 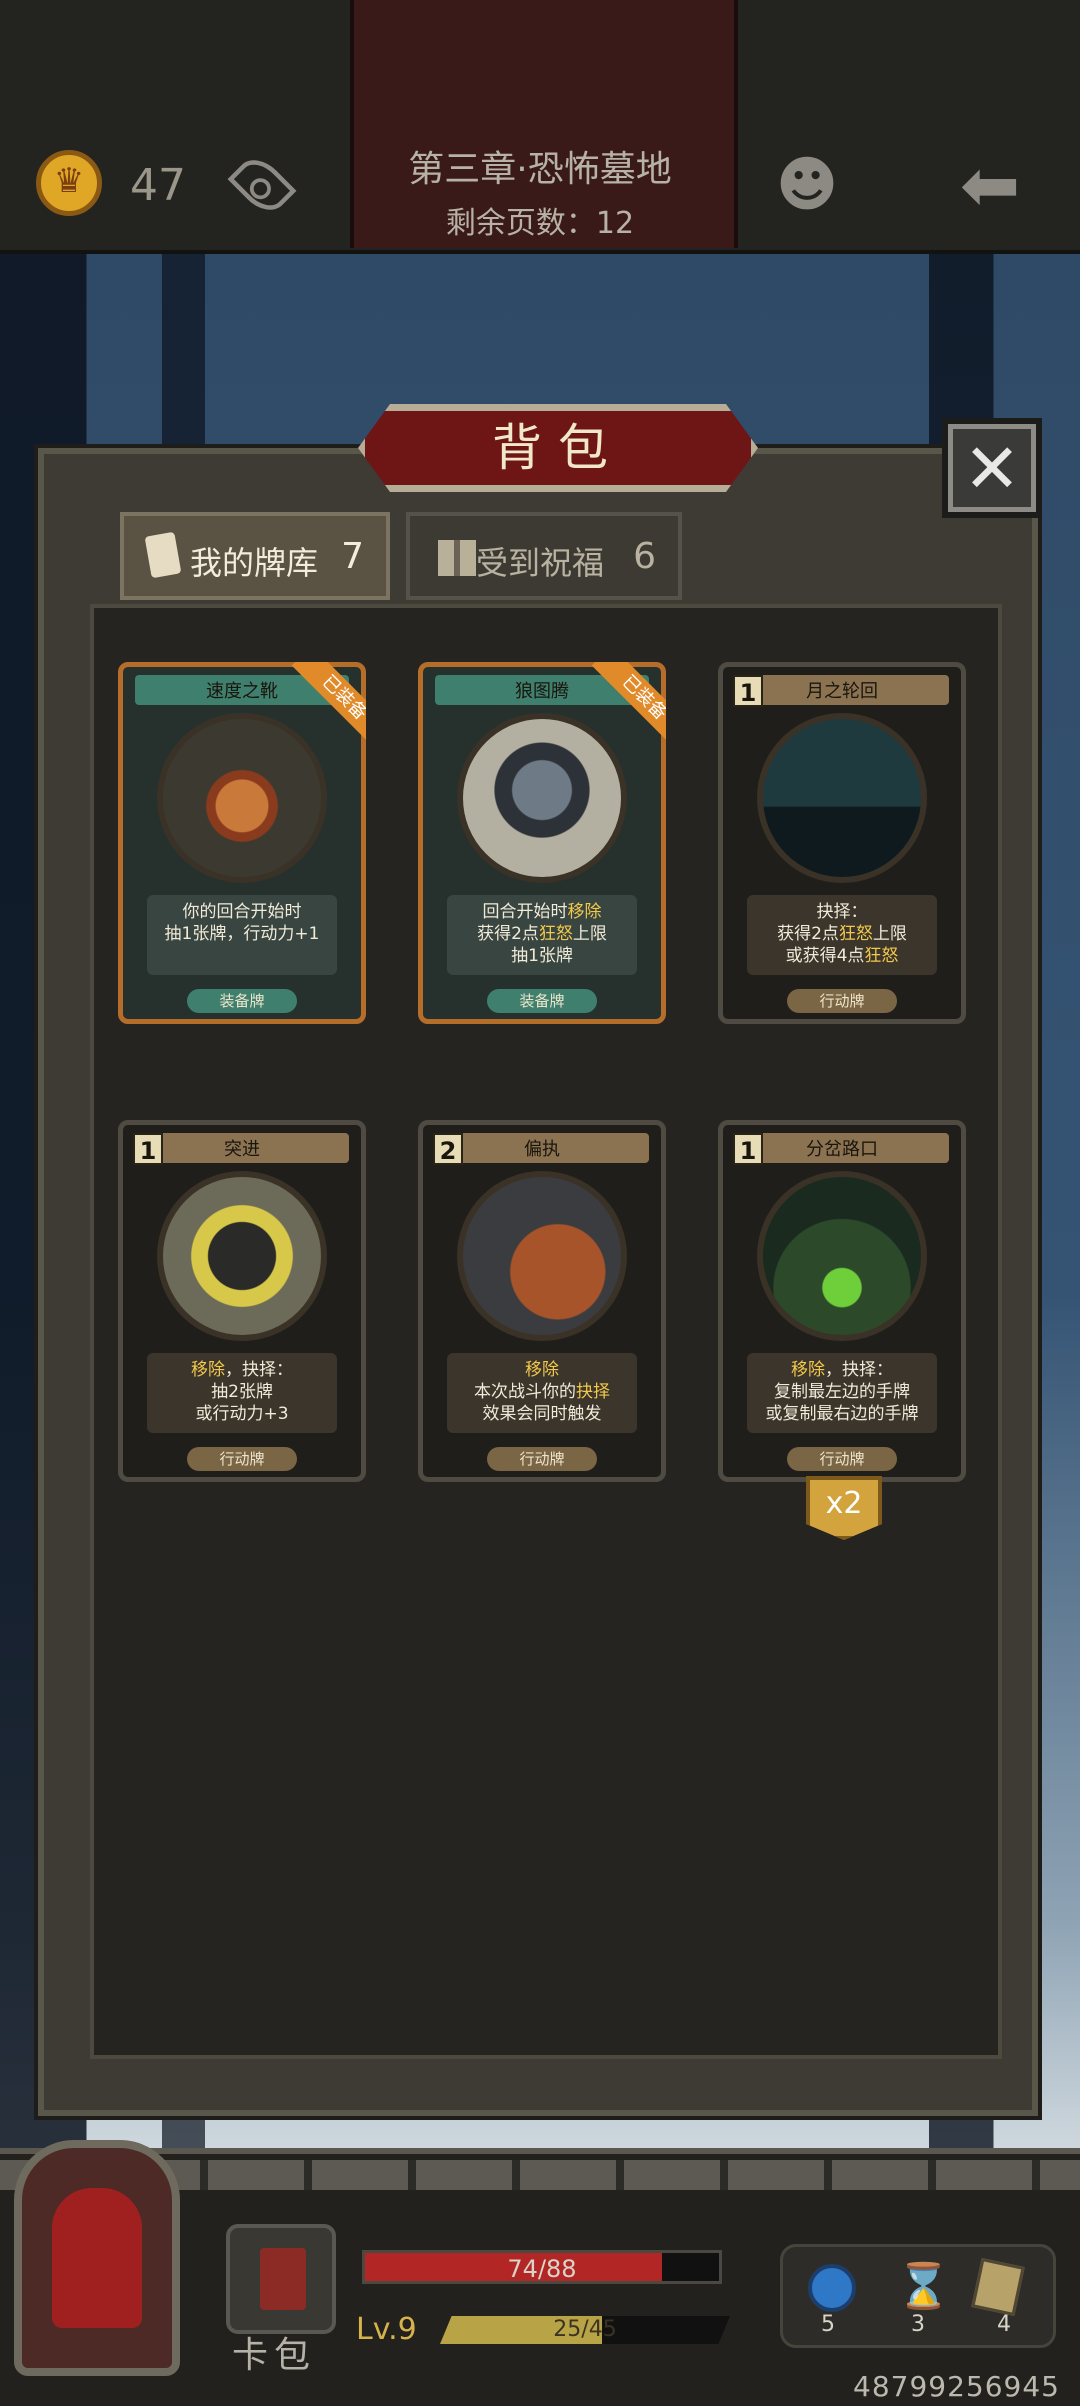 I want to click on item-count: 5, so click(x=828, y=2324).